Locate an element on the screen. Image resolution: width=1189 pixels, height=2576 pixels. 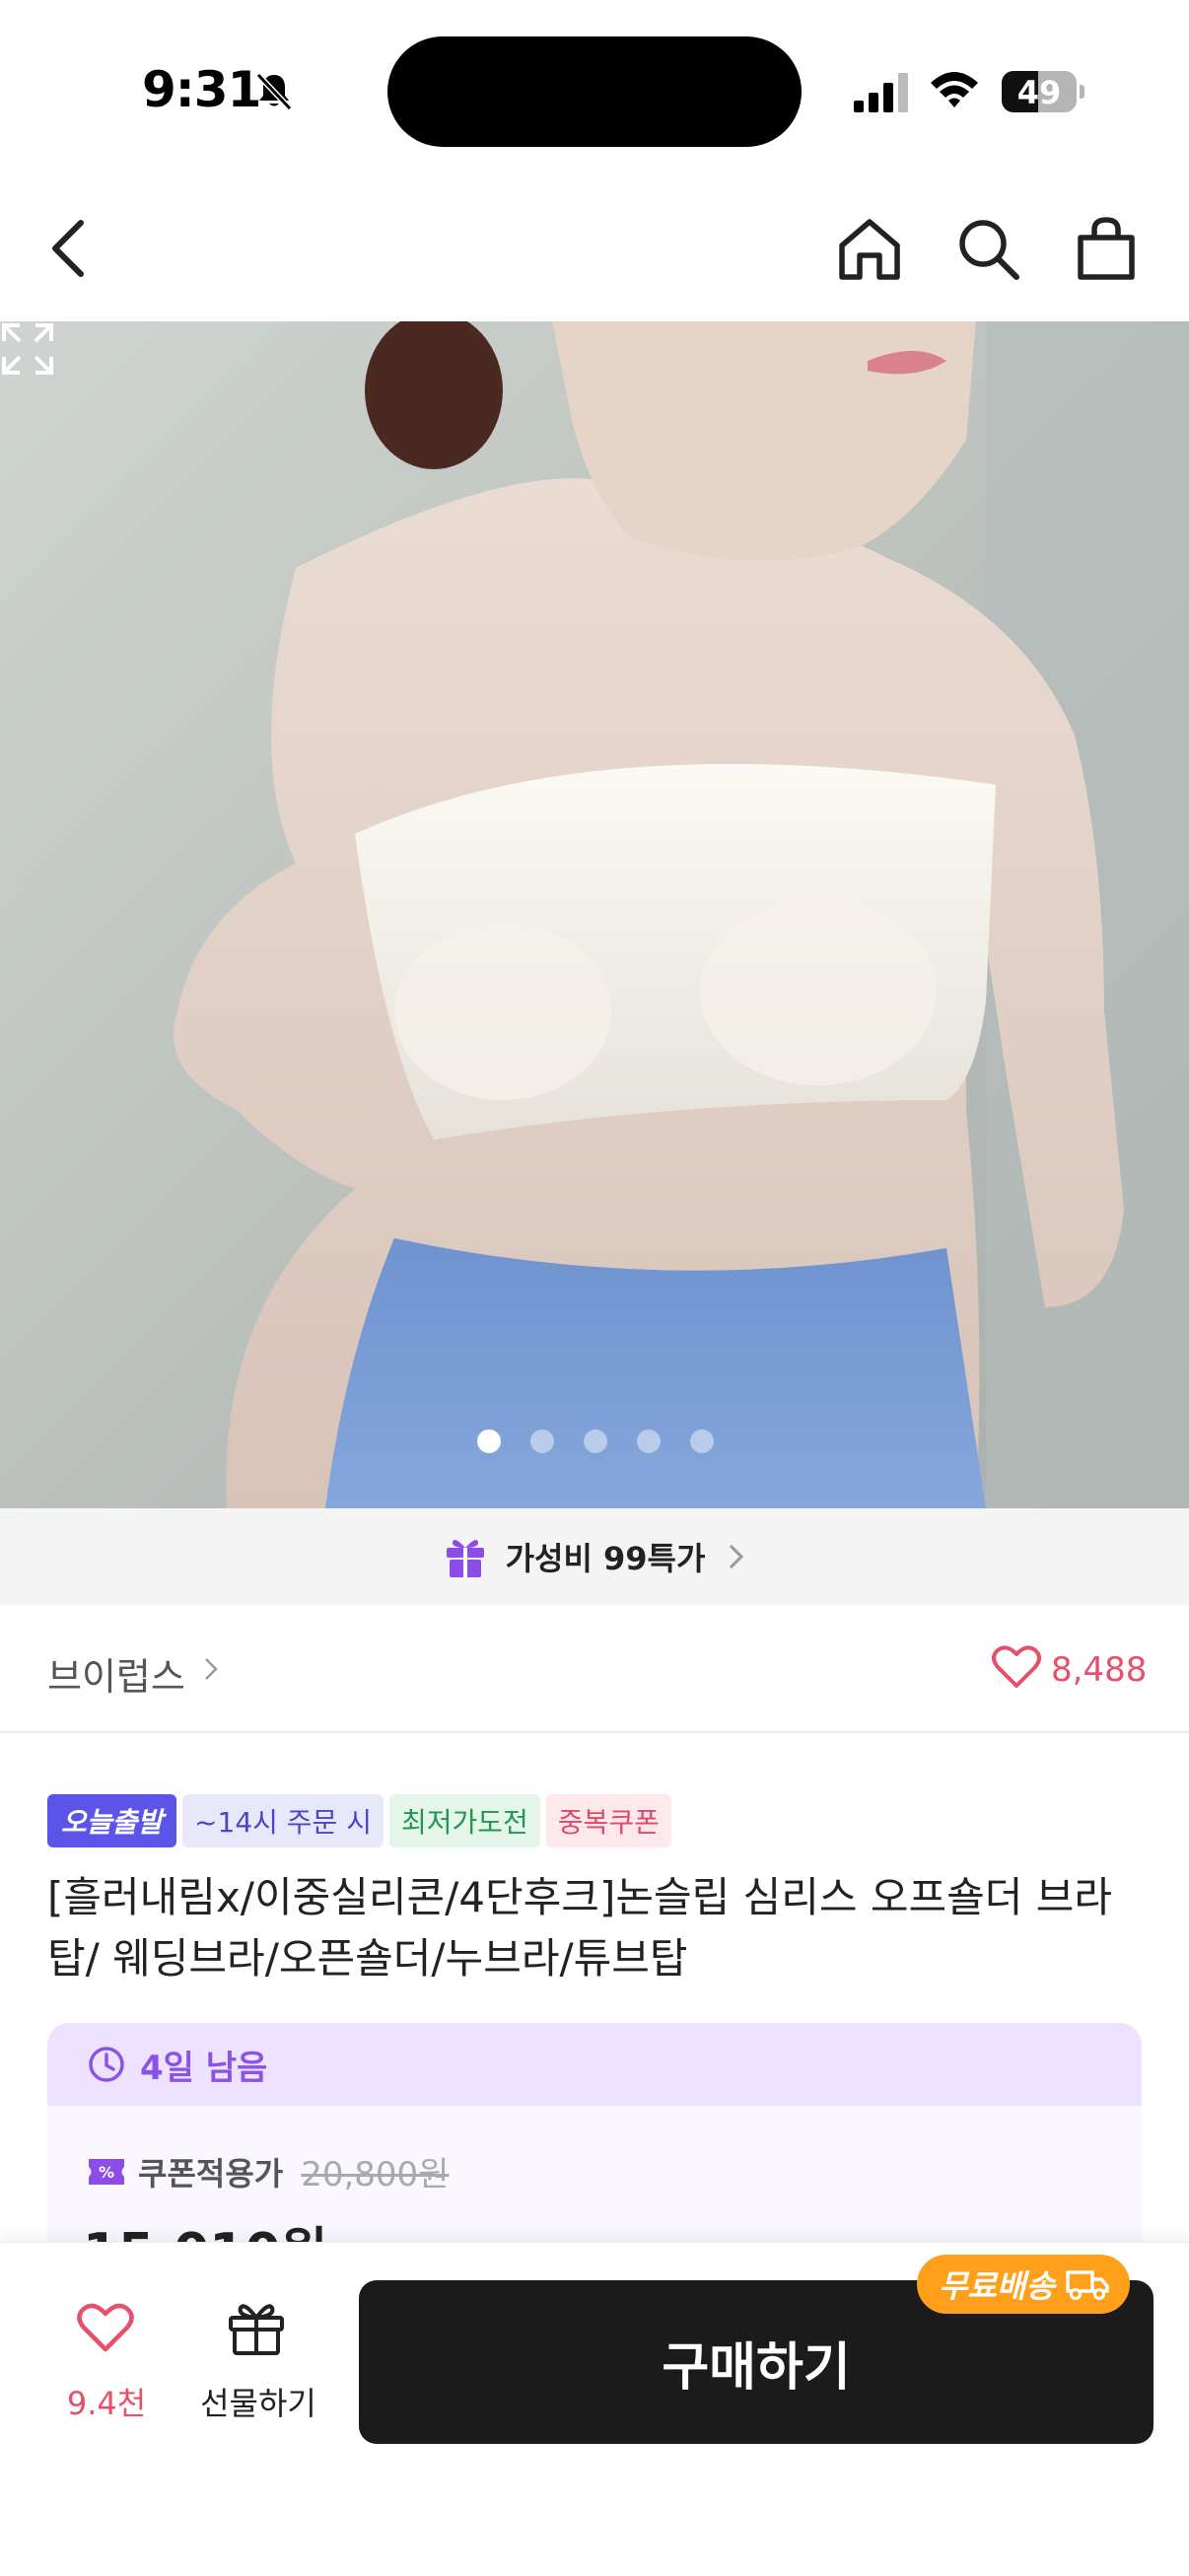
original-price: 20,800원 is located at coordinates (375, 2174).